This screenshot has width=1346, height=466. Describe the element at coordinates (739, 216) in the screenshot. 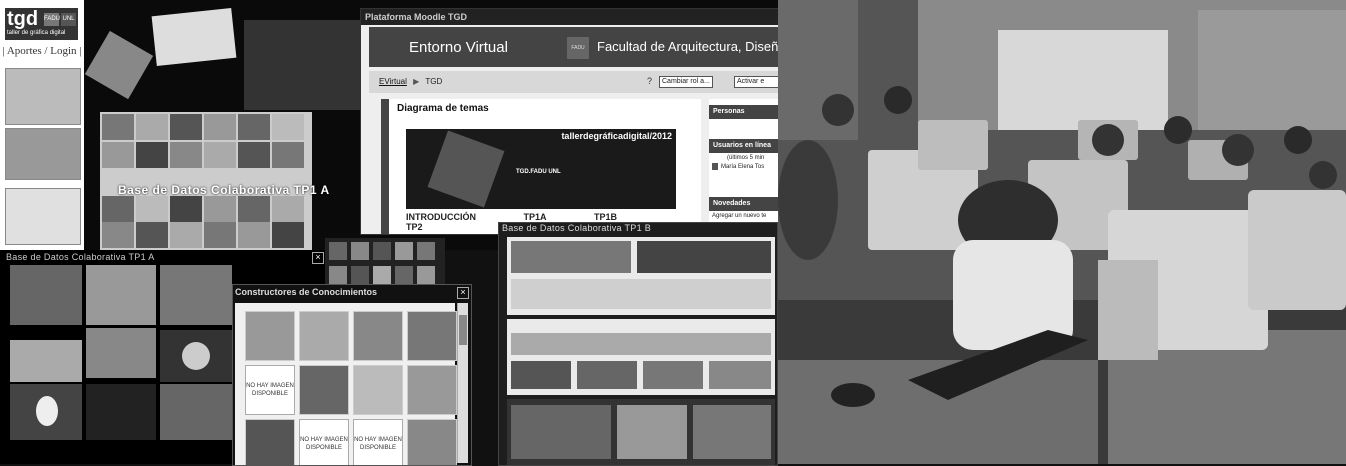

I see `add-topic-link: Agregar un nuevo te` at that location.